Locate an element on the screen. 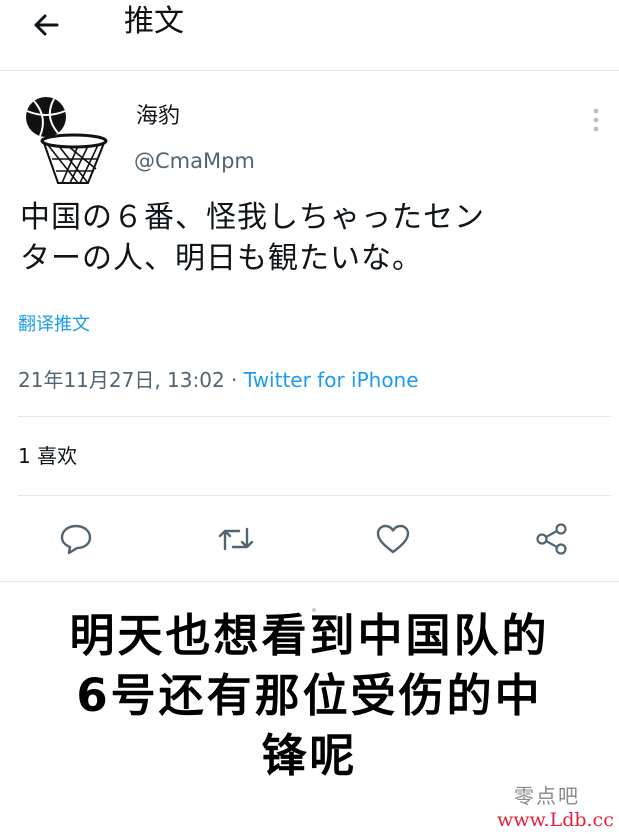  retweet-icon is located at coordinates (236, 539).